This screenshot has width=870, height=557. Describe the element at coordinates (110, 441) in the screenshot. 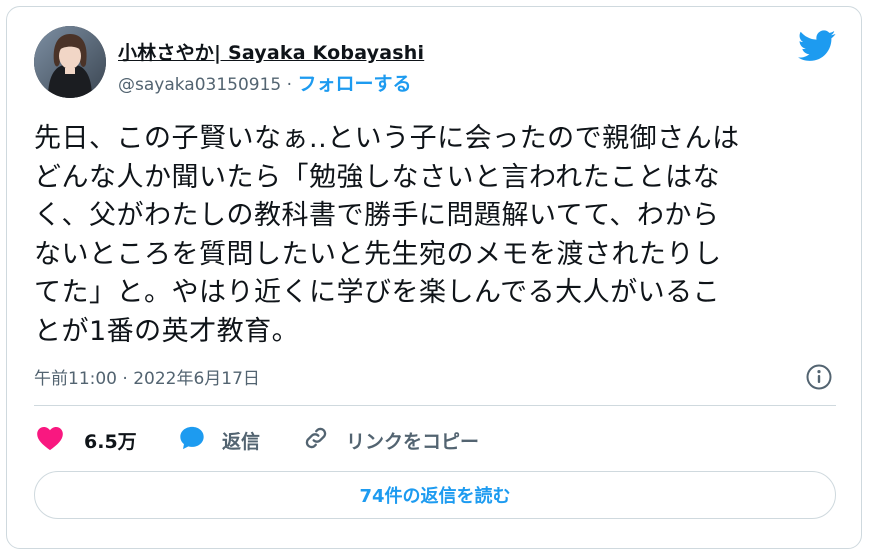

I see `like-count: 6.5万` at that location.